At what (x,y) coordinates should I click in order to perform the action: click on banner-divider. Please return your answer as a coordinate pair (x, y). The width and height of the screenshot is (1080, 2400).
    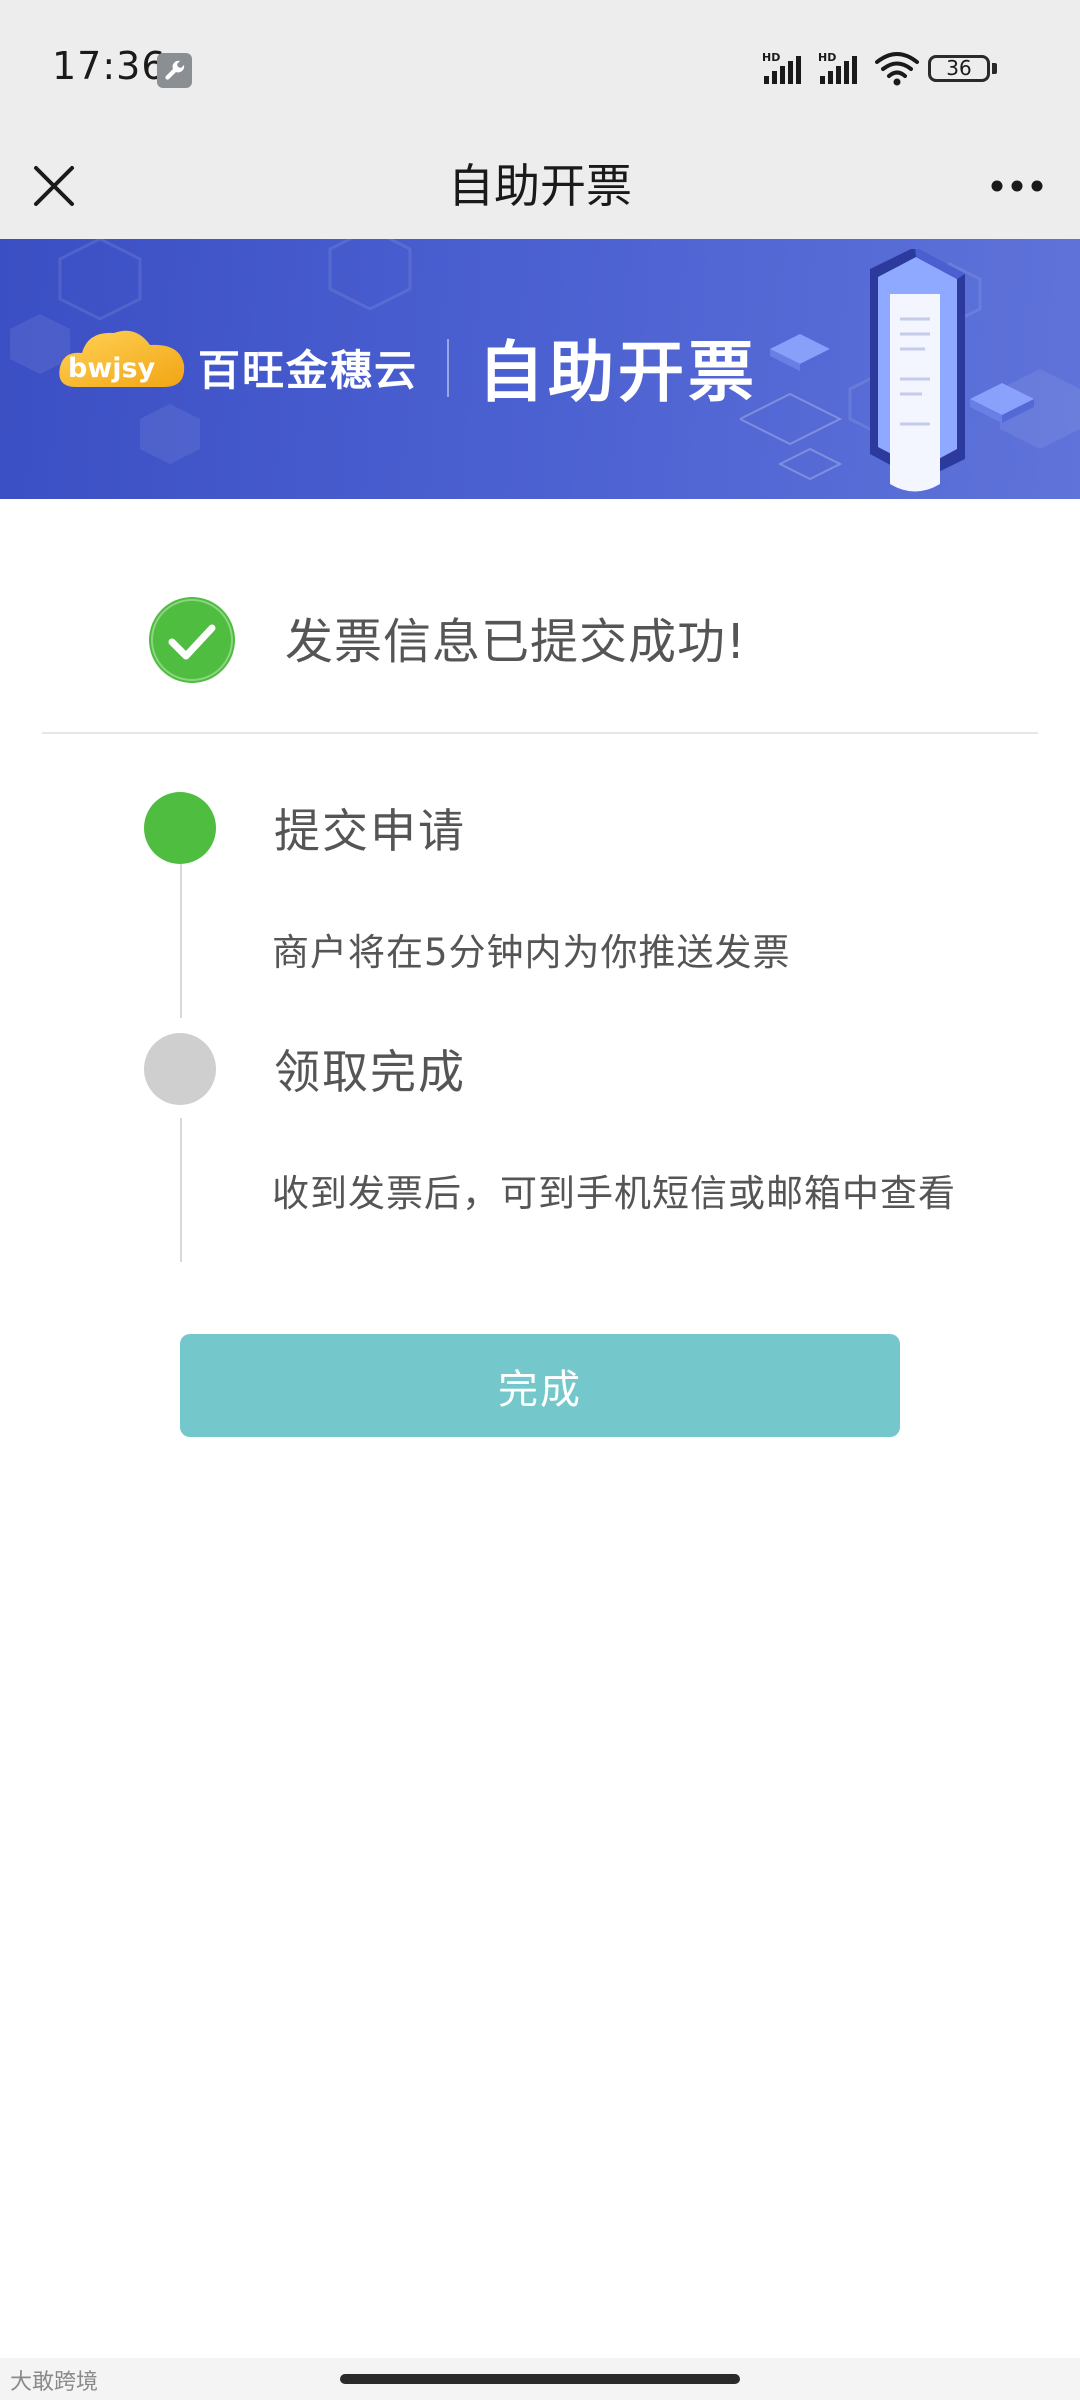
    Looking at the image, I should click on (448, 368).